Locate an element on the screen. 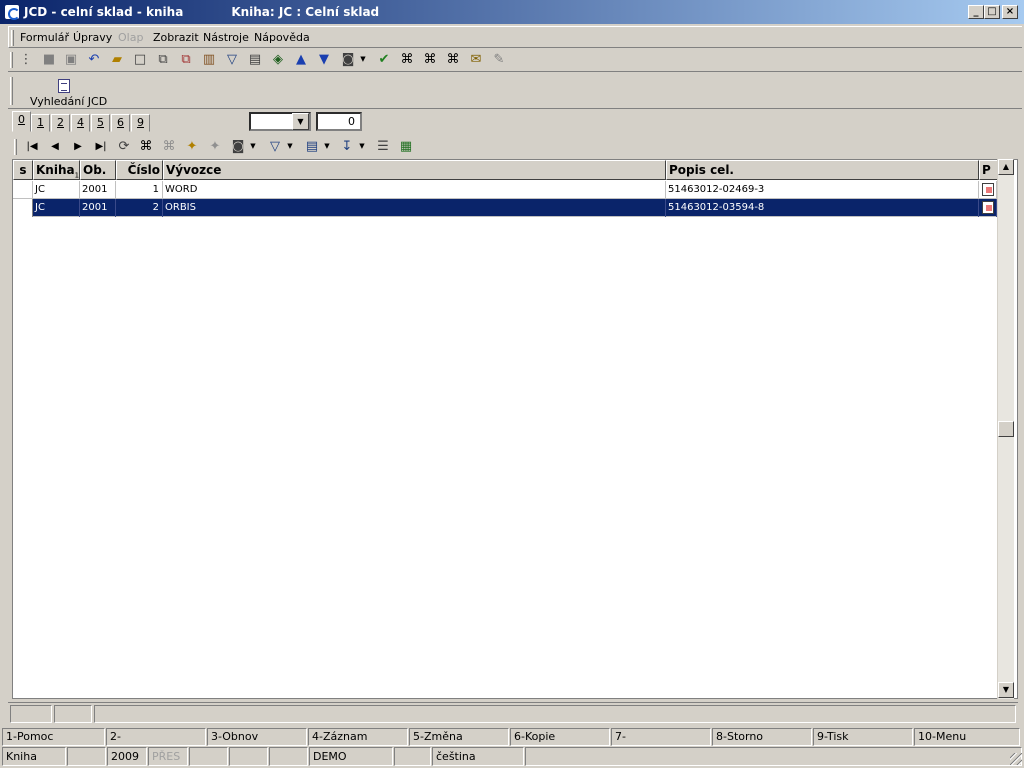 The width and height of the screenshot is (1024, 768). next-record-icon: ▶ is located at coordinates (78, 146).